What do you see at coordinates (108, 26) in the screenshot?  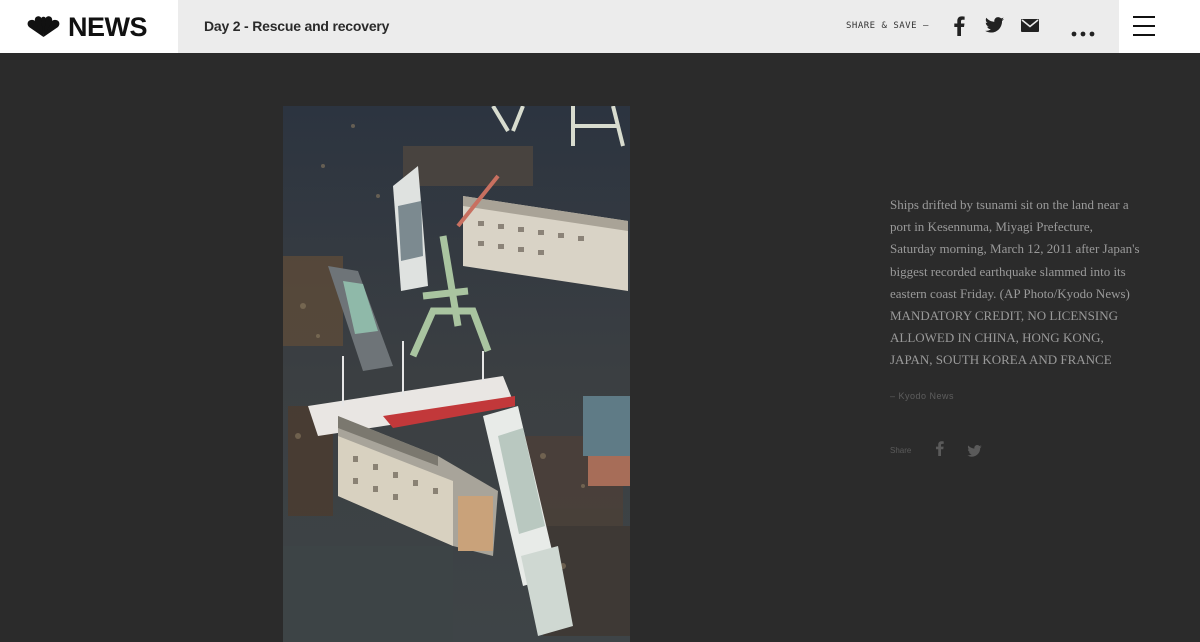 I see `logo-text: NEWS` at bounding box center [108, 26].